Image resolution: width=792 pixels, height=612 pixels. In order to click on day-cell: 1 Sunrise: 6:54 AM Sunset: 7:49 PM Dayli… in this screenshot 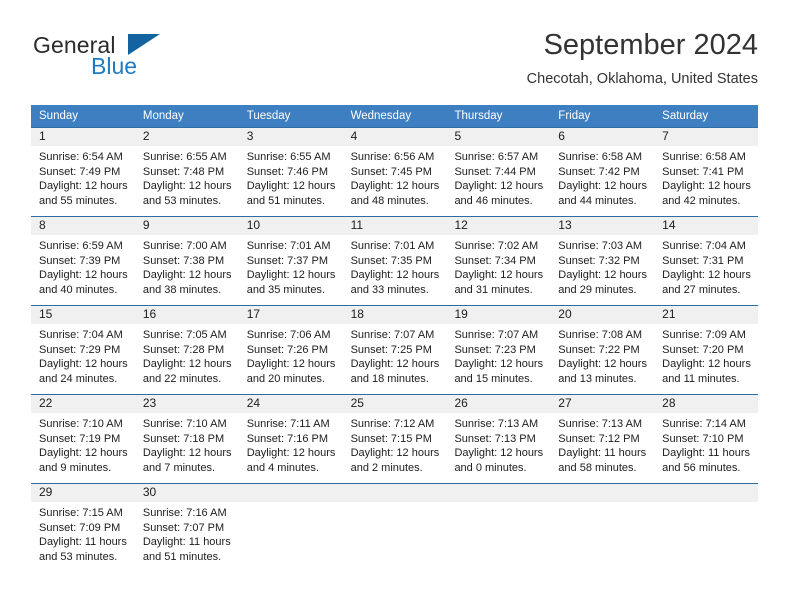, I will do `click(83, 172)`.